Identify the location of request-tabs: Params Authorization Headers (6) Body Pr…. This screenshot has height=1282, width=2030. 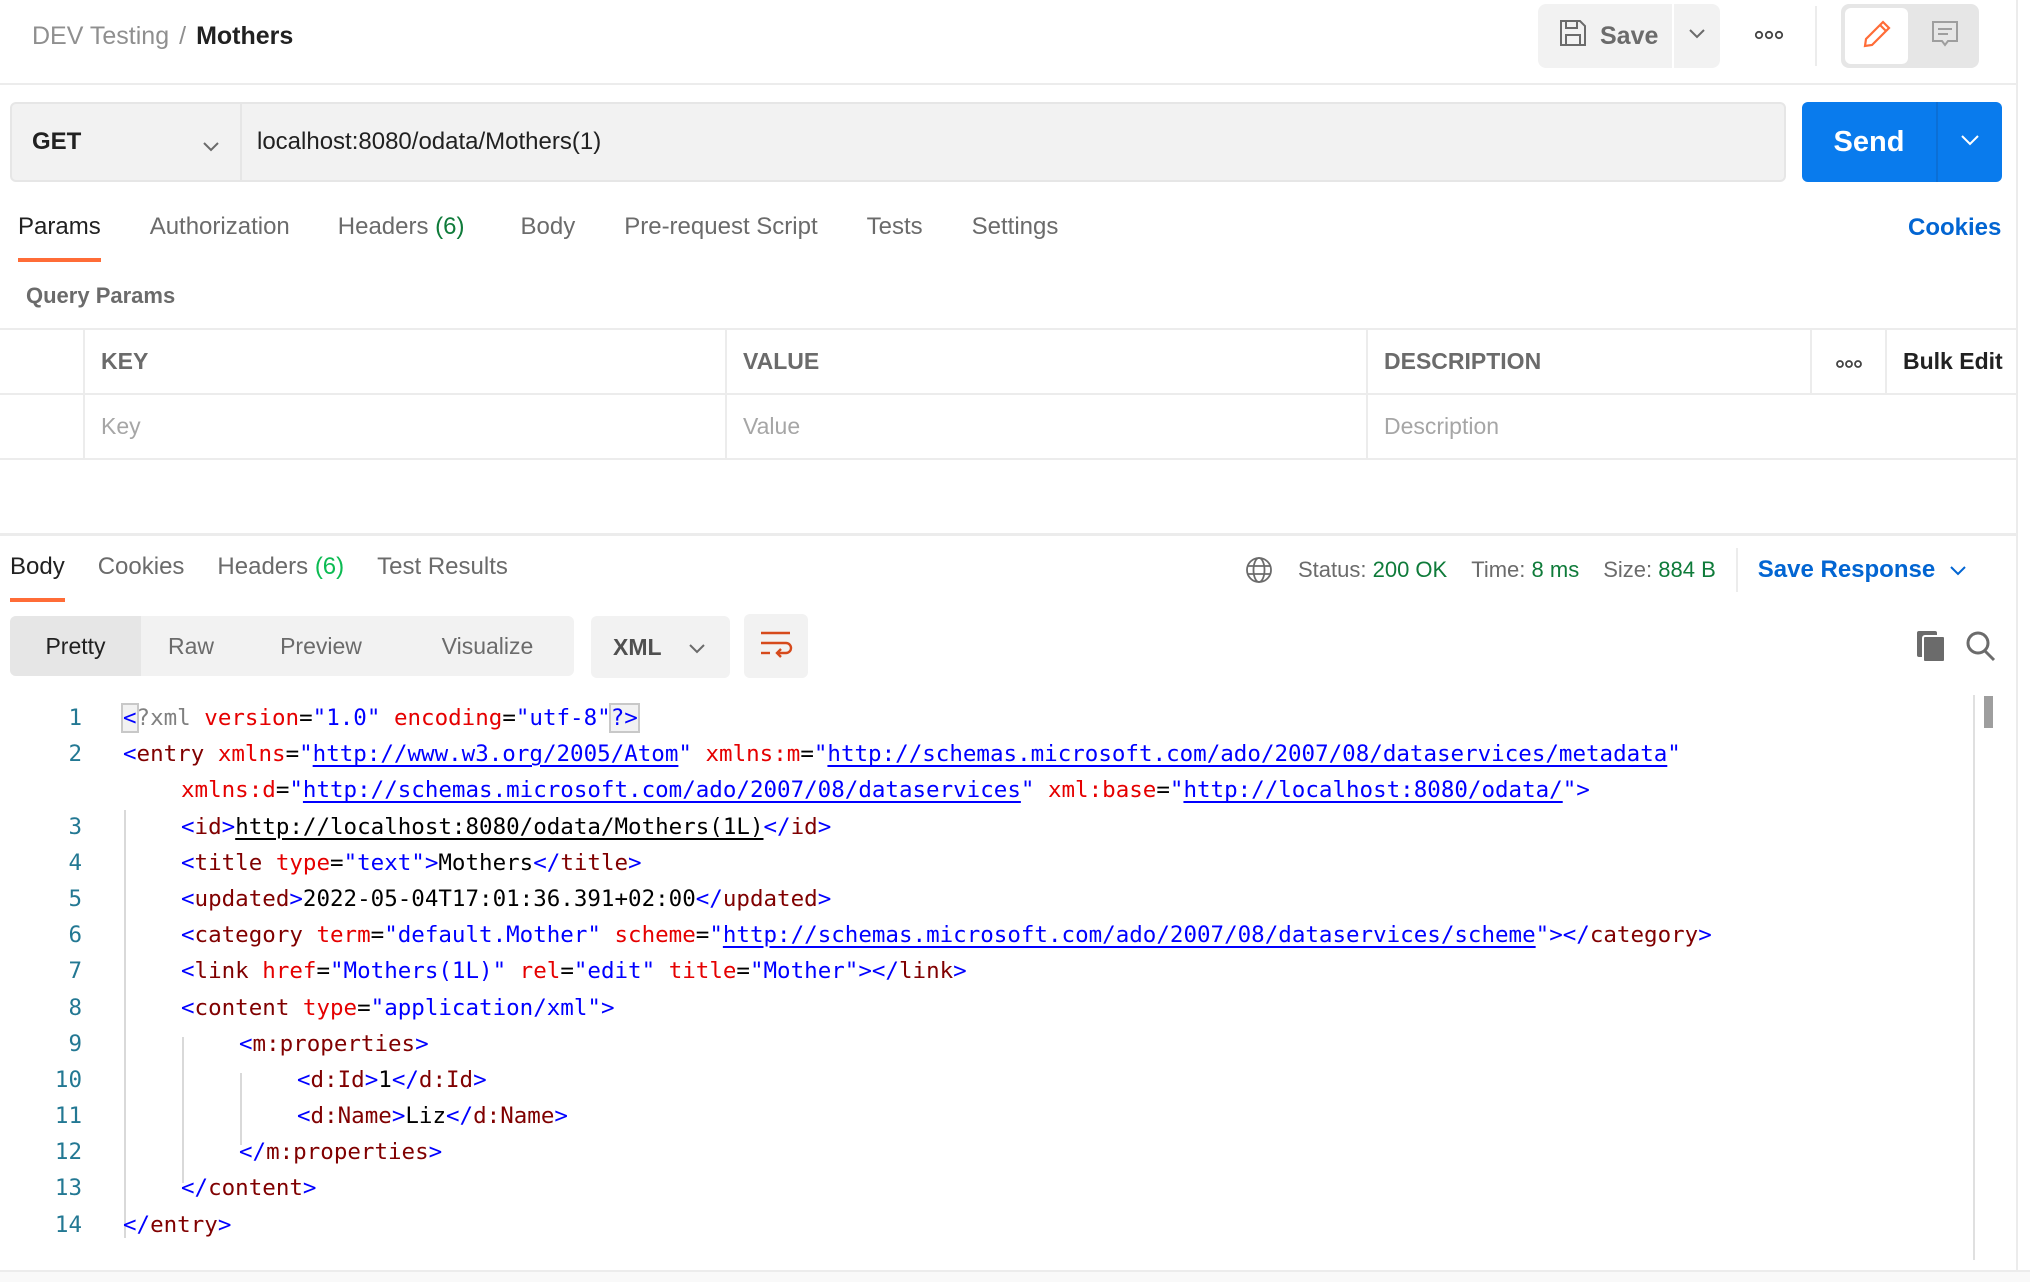
(538, 238).